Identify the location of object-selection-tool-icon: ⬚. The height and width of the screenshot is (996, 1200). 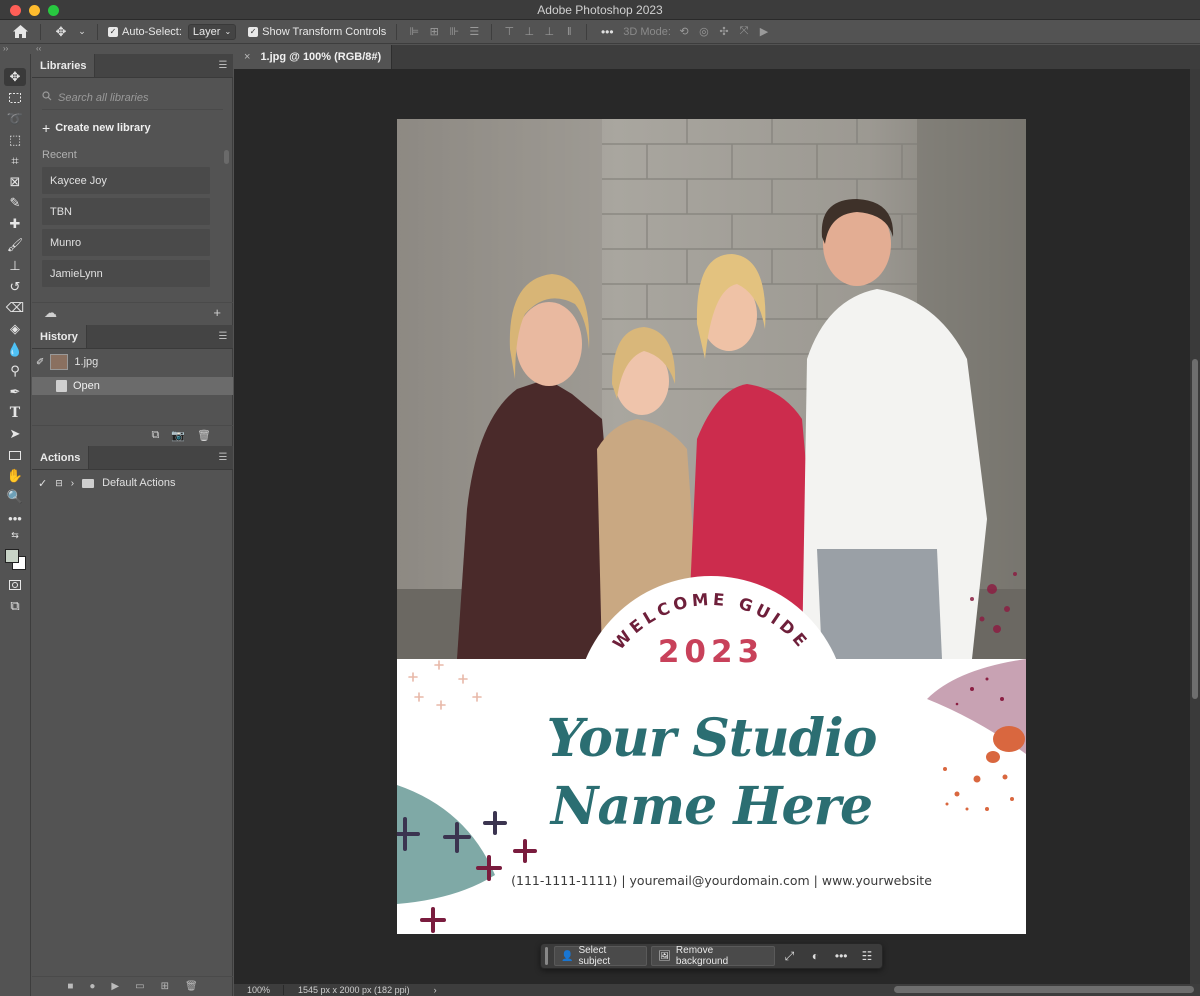
(15, 140).